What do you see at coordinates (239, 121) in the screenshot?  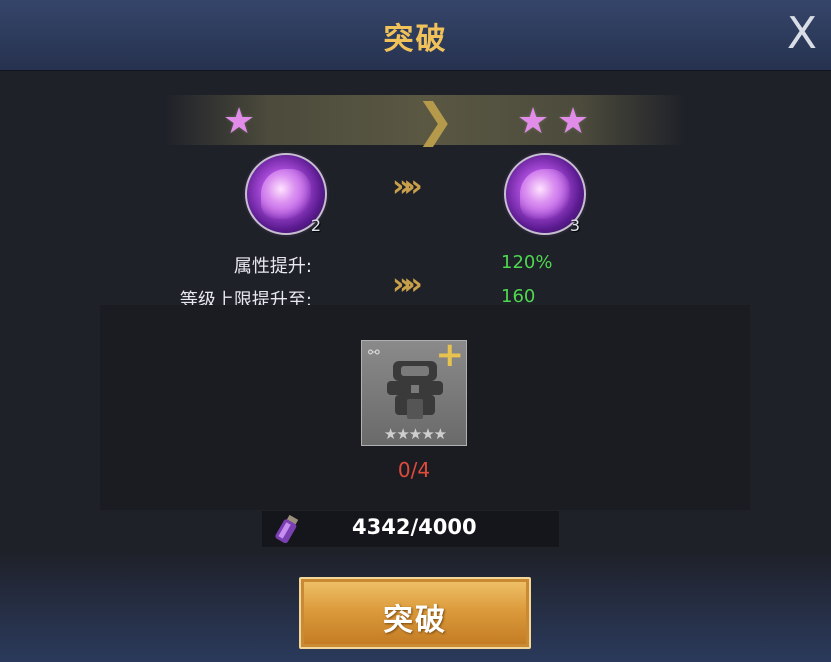 I see `star-icon-before-1: ★` at bounding box center [239, 121].